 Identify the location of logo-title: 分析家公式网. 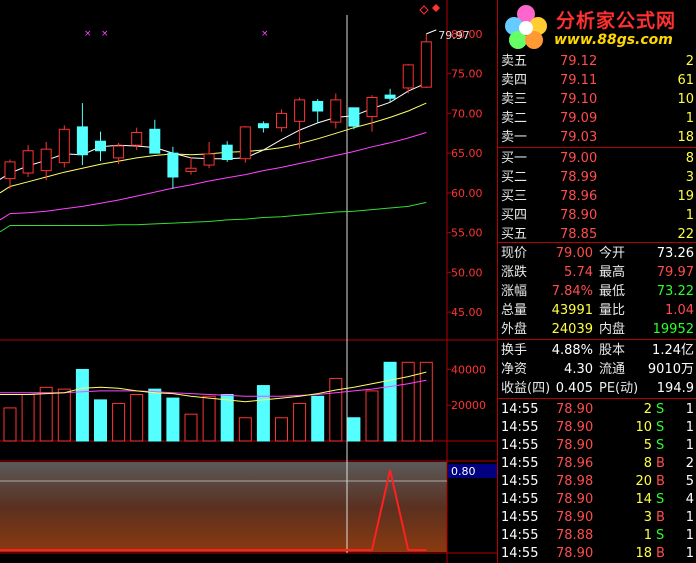
(616, 21).